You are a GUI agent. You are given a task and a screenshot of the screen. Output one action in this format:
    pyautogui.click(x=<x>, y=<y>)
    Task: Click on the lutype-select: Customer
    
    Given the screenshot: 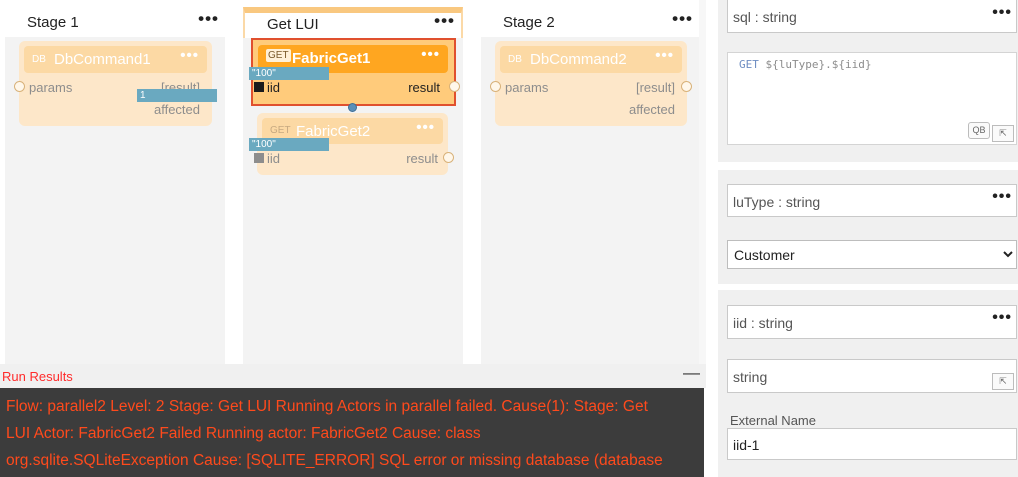 What is the action you would take?
    pyautogui.click(x=872, y=254)
    